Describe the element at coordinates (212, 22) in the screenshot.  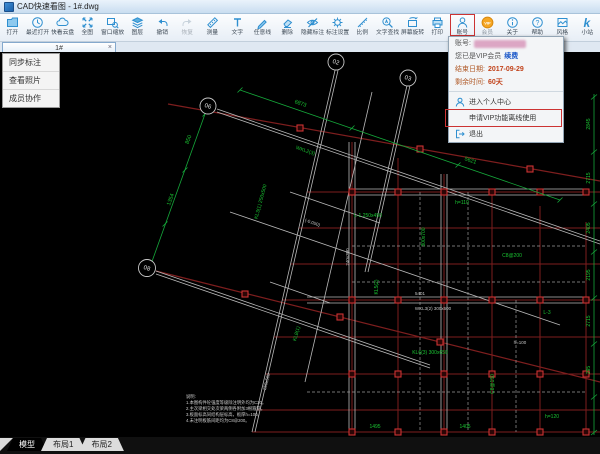
I see `measure-icon` at that location.